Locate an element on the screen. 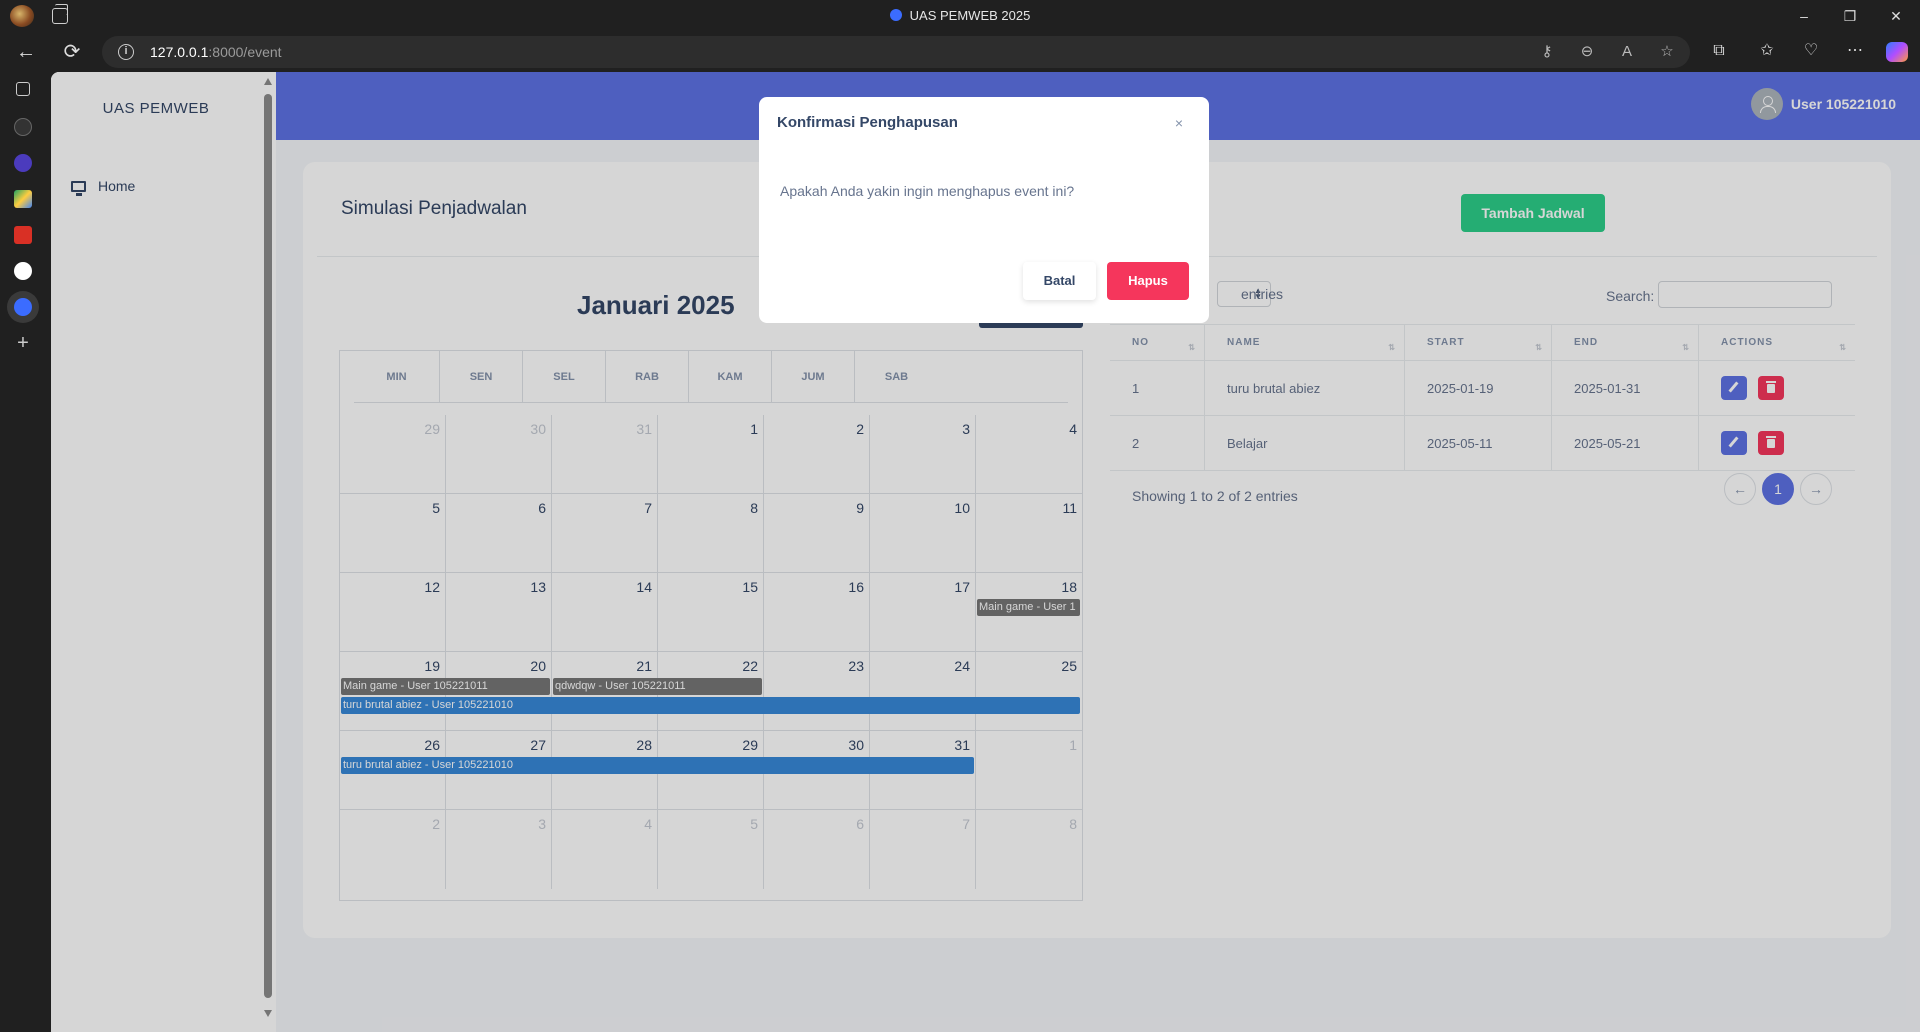  triangle-app-icon is located at coordinates (23, 271).